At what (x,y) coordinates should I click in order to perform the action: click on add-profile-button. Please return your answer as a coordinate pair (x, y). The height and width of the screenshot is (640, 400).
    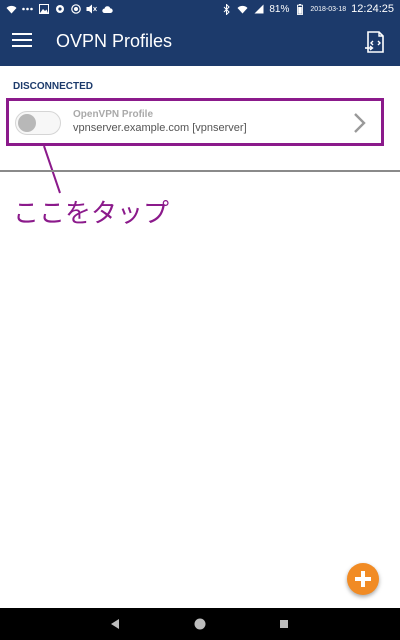
    Looking at the image, I should click on (363, 579).